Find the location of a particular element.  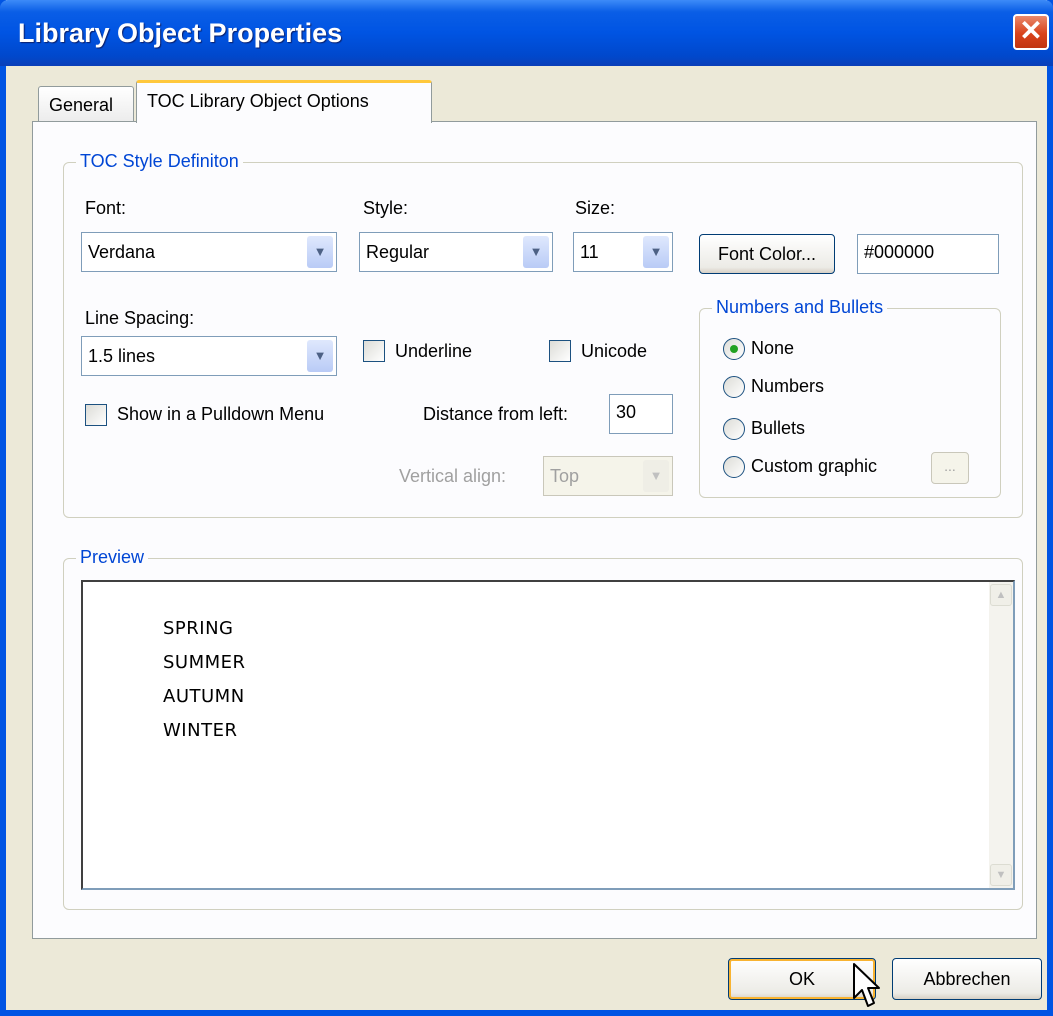

distance-from-left-label: Distance from left: is located at coordinates (496, 414).